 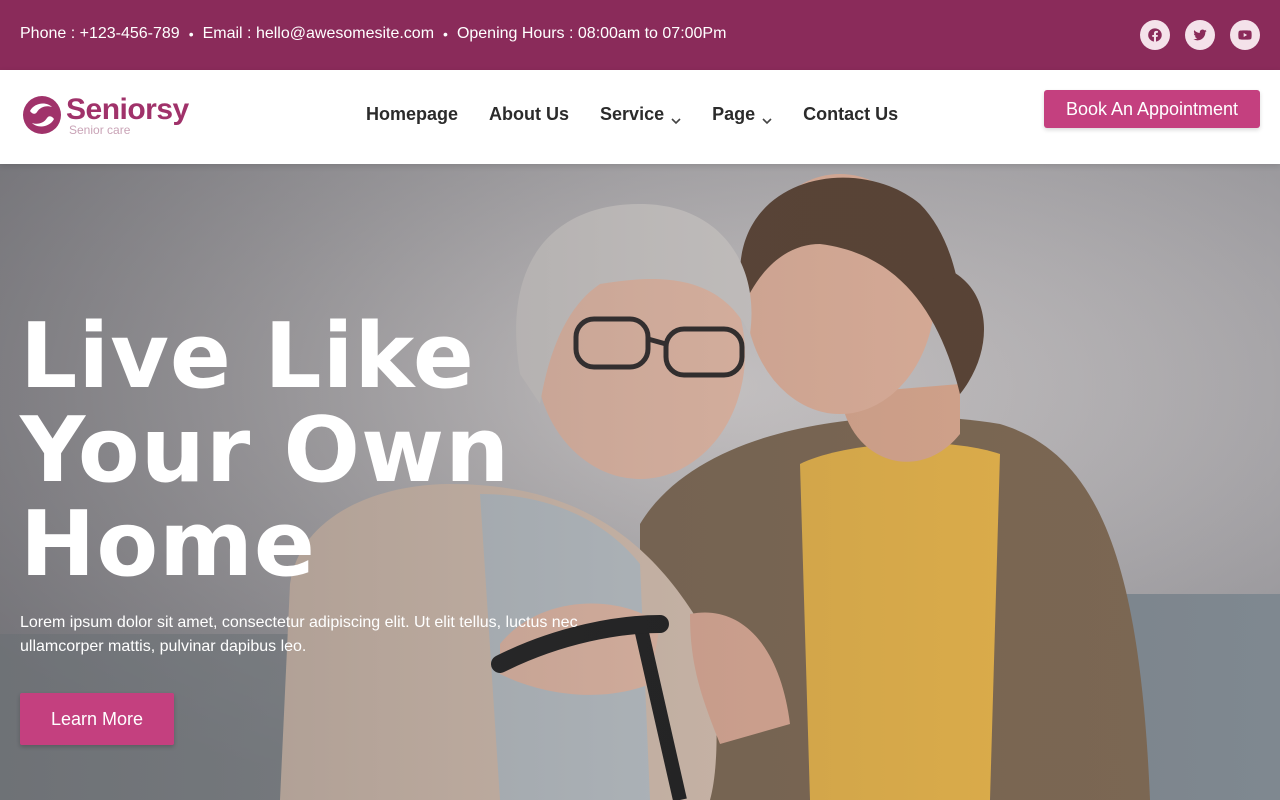 I want to click on nav-item-contact-us: Contact Us, so click(x=850, y=114).